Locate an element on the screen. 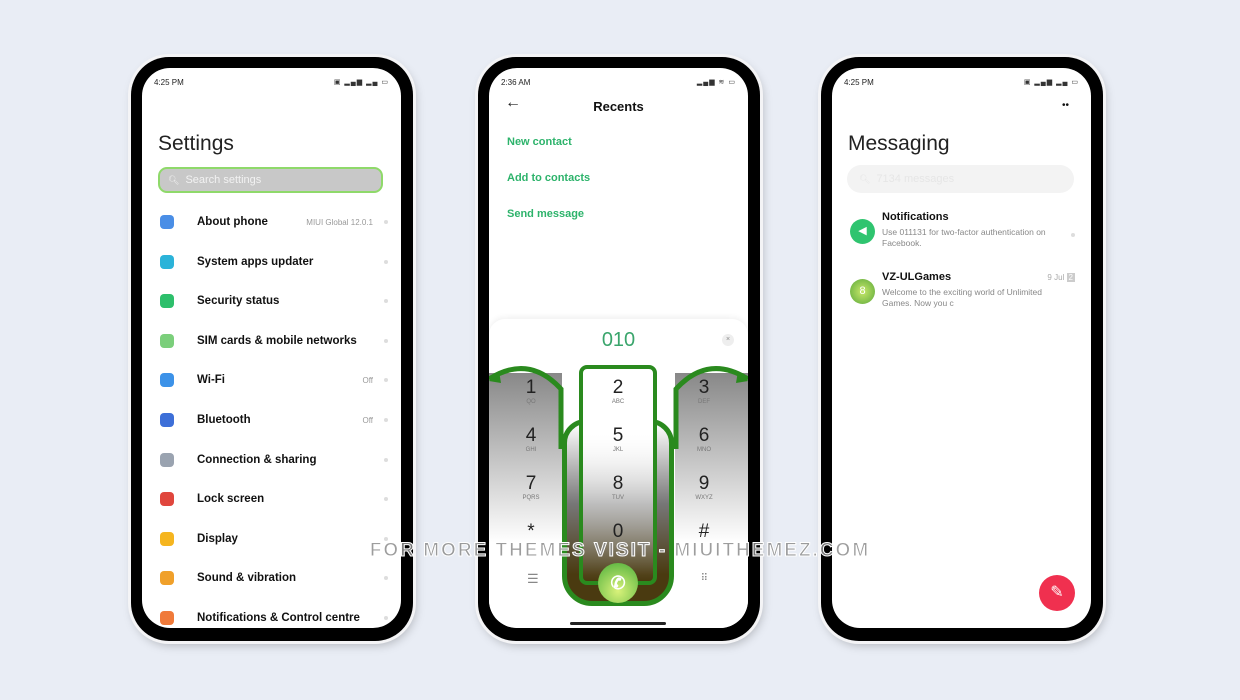 The height and width of the screenshot is (700, 1240). thread-name: Notifications is located at coordinates (915, 217).